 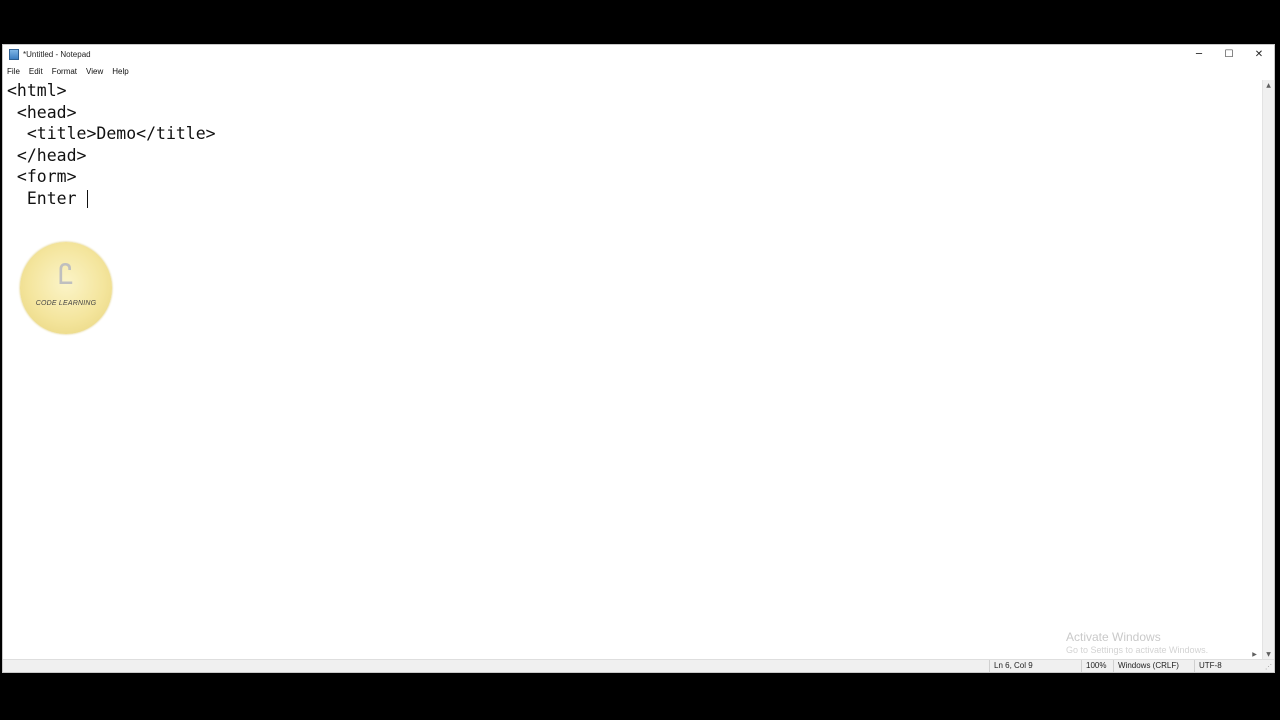 I want to click on maximize-button: ☐, so click(x=1229, y=54).